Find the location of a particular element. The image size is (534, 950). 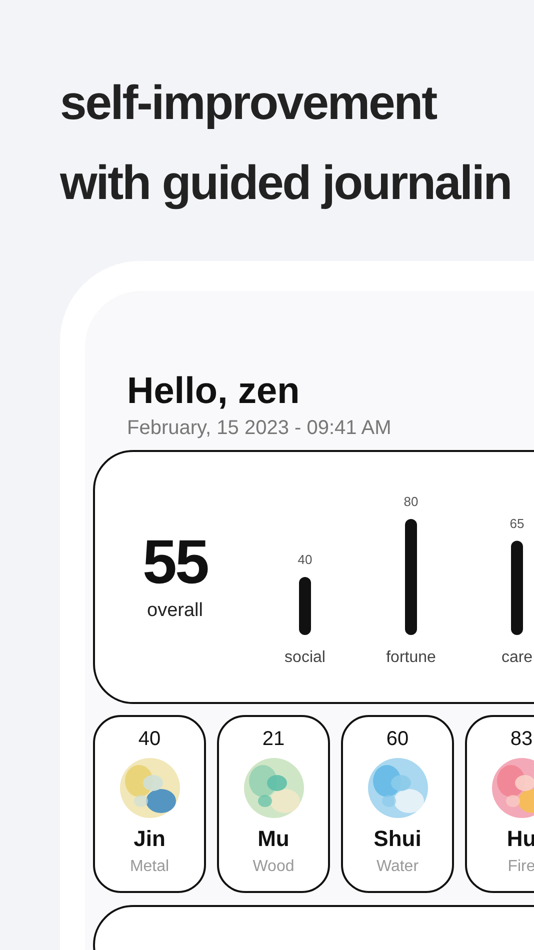

date-text: February, 15 2023 - 09:41 AM is located at coordinates (259, 428).